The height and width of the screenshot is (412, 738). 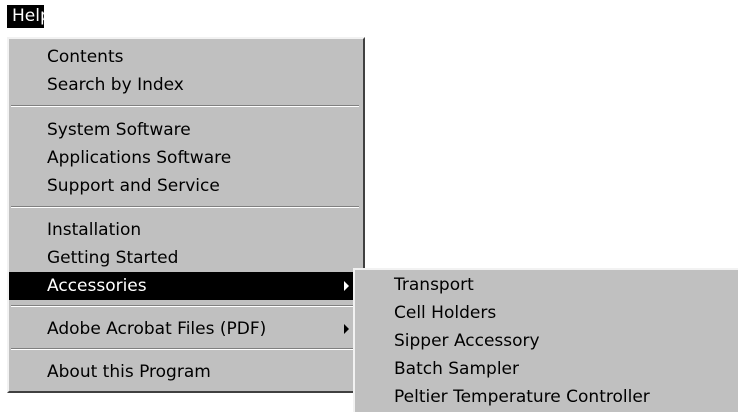 I want to click on help-menu-title: Help, so click(x=29, y=16).